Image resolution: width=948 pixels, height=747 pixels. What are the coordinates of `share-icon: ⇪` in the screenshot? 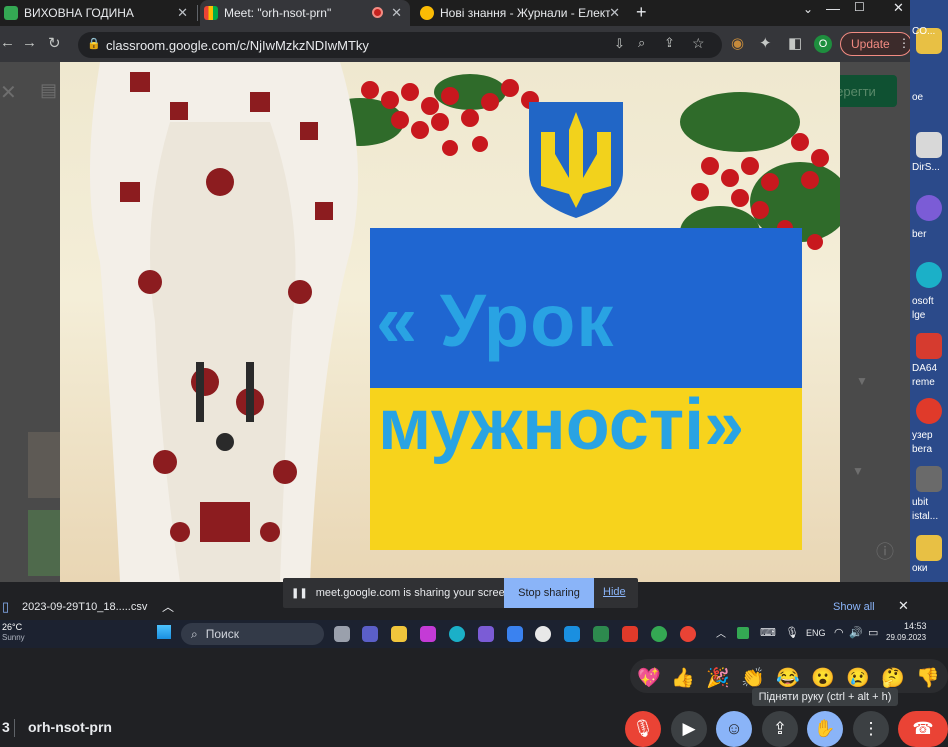 It's located at (669, 43).